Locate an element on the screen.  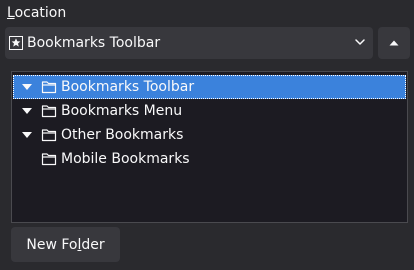
bookmarks-toolbar-icon is located at coordinates (16, 43).